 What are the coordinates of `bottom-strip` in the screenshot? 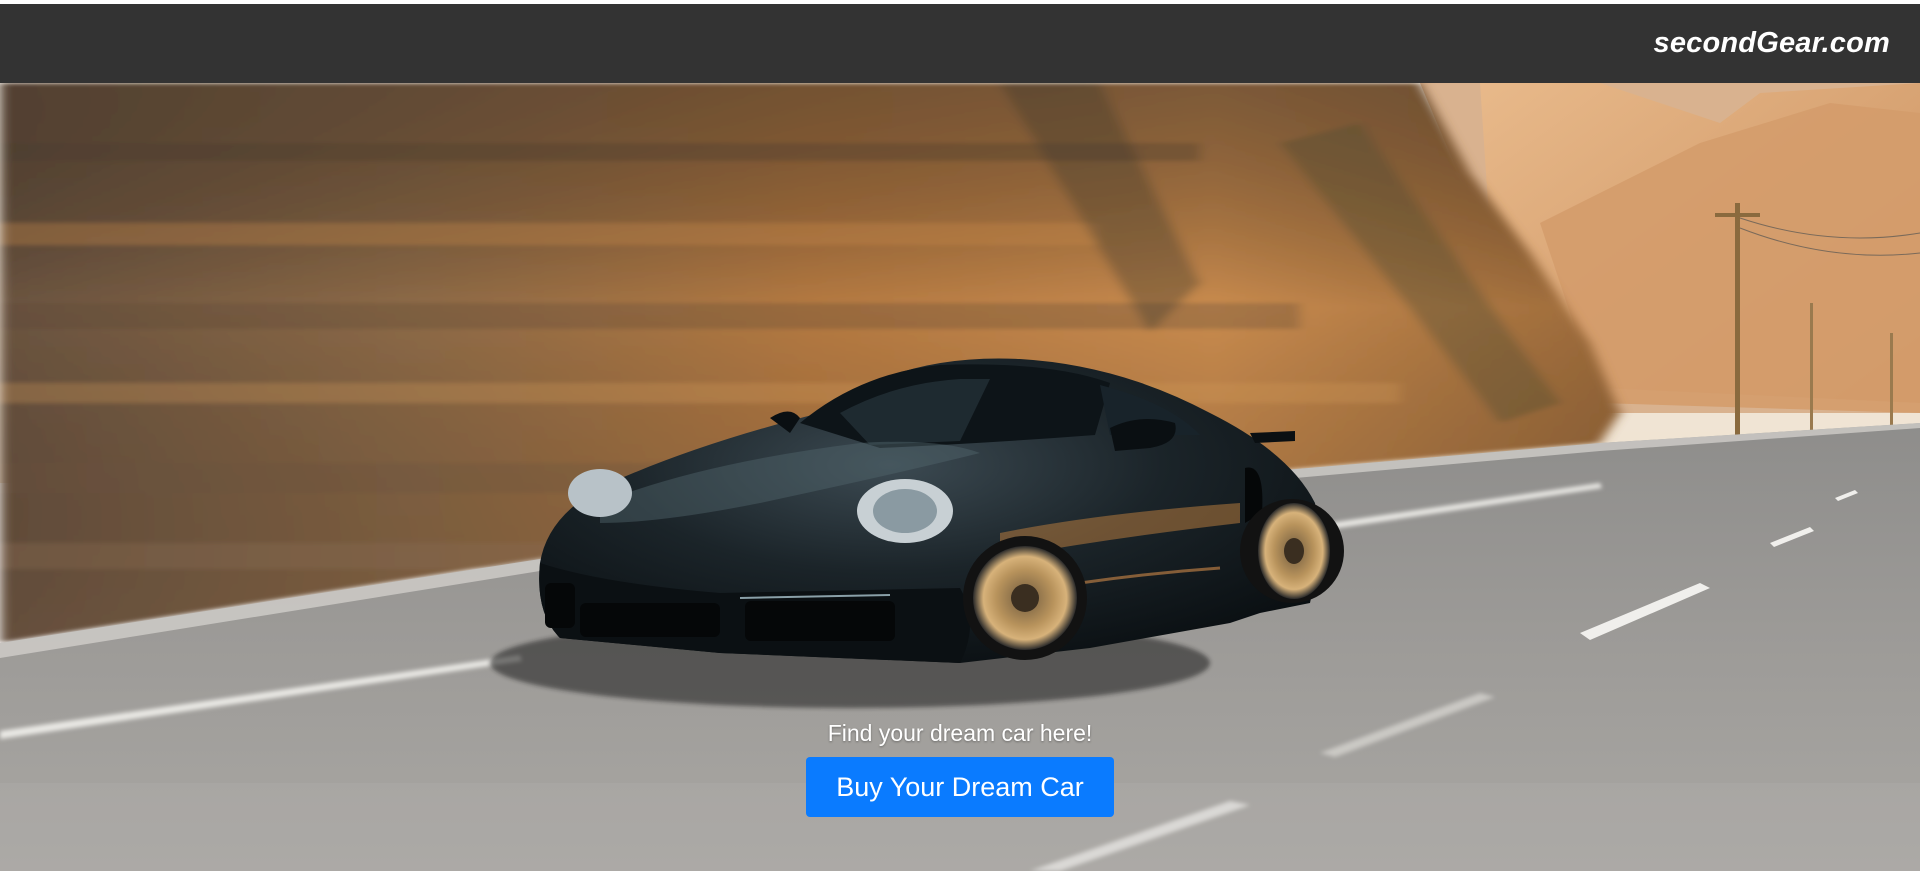 It's located at (960, 873).